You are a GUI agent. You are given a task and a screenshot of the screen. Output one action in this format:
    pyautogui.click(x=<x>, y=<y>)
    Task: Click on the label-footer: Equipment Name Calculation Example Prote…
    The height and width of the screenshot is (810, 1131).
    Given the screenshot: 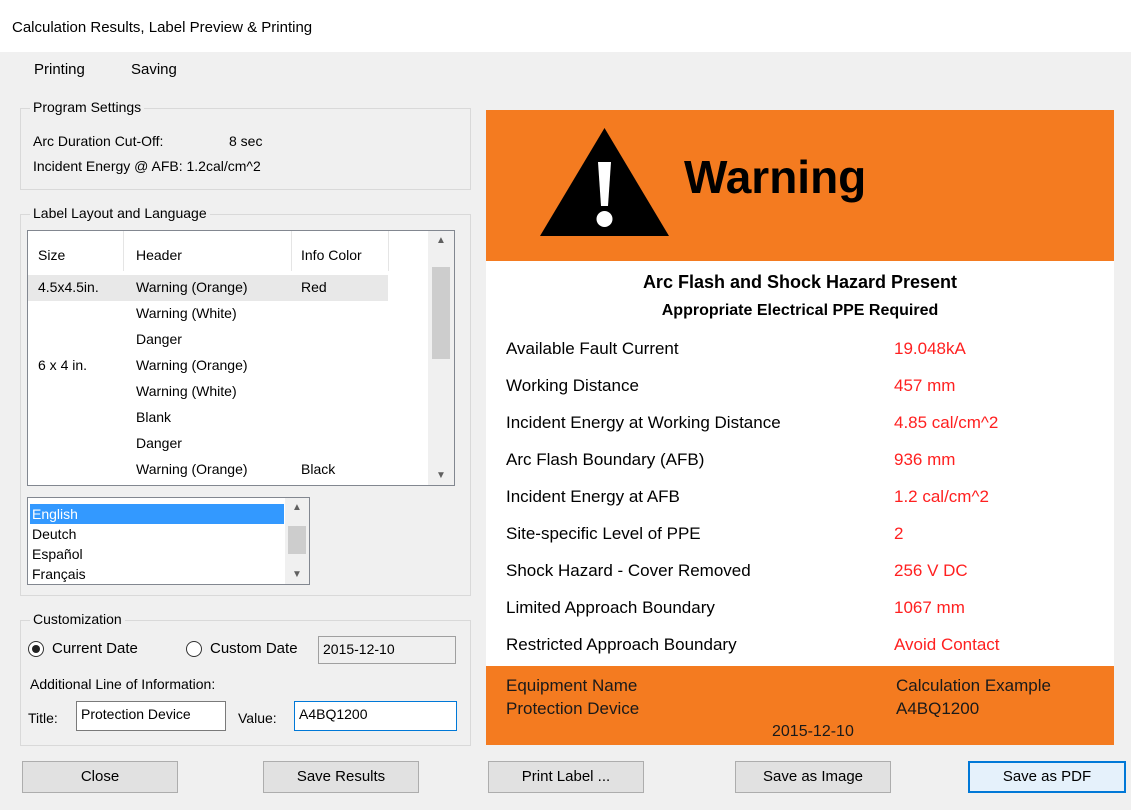 What is the action you would take?
    pyautogui.click(x=800, y=705)
    